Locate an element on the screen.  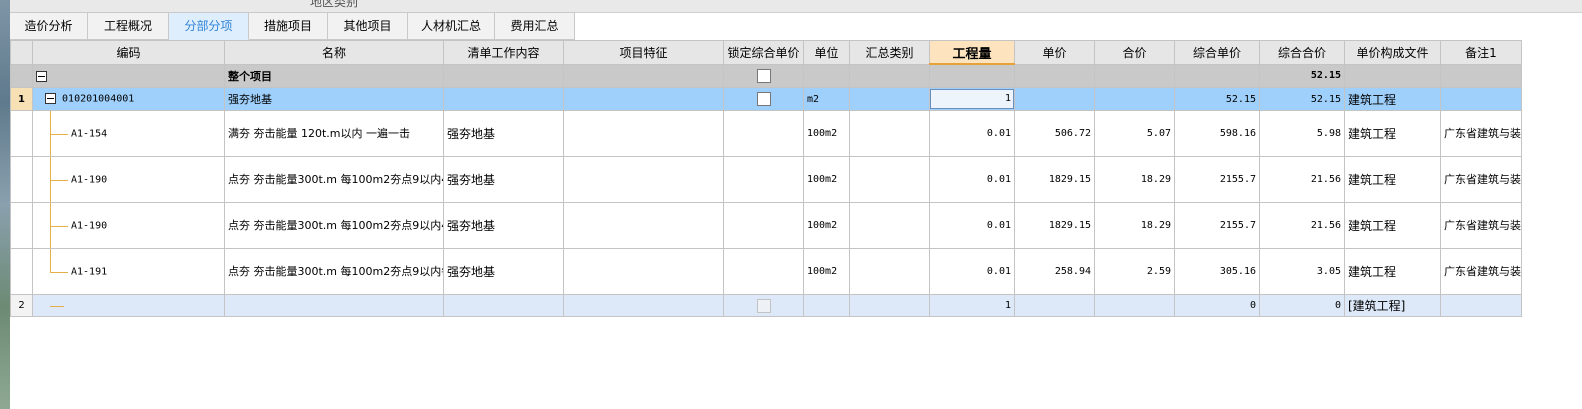
code-cell: A1-154 is located at coordinates (128, 133).